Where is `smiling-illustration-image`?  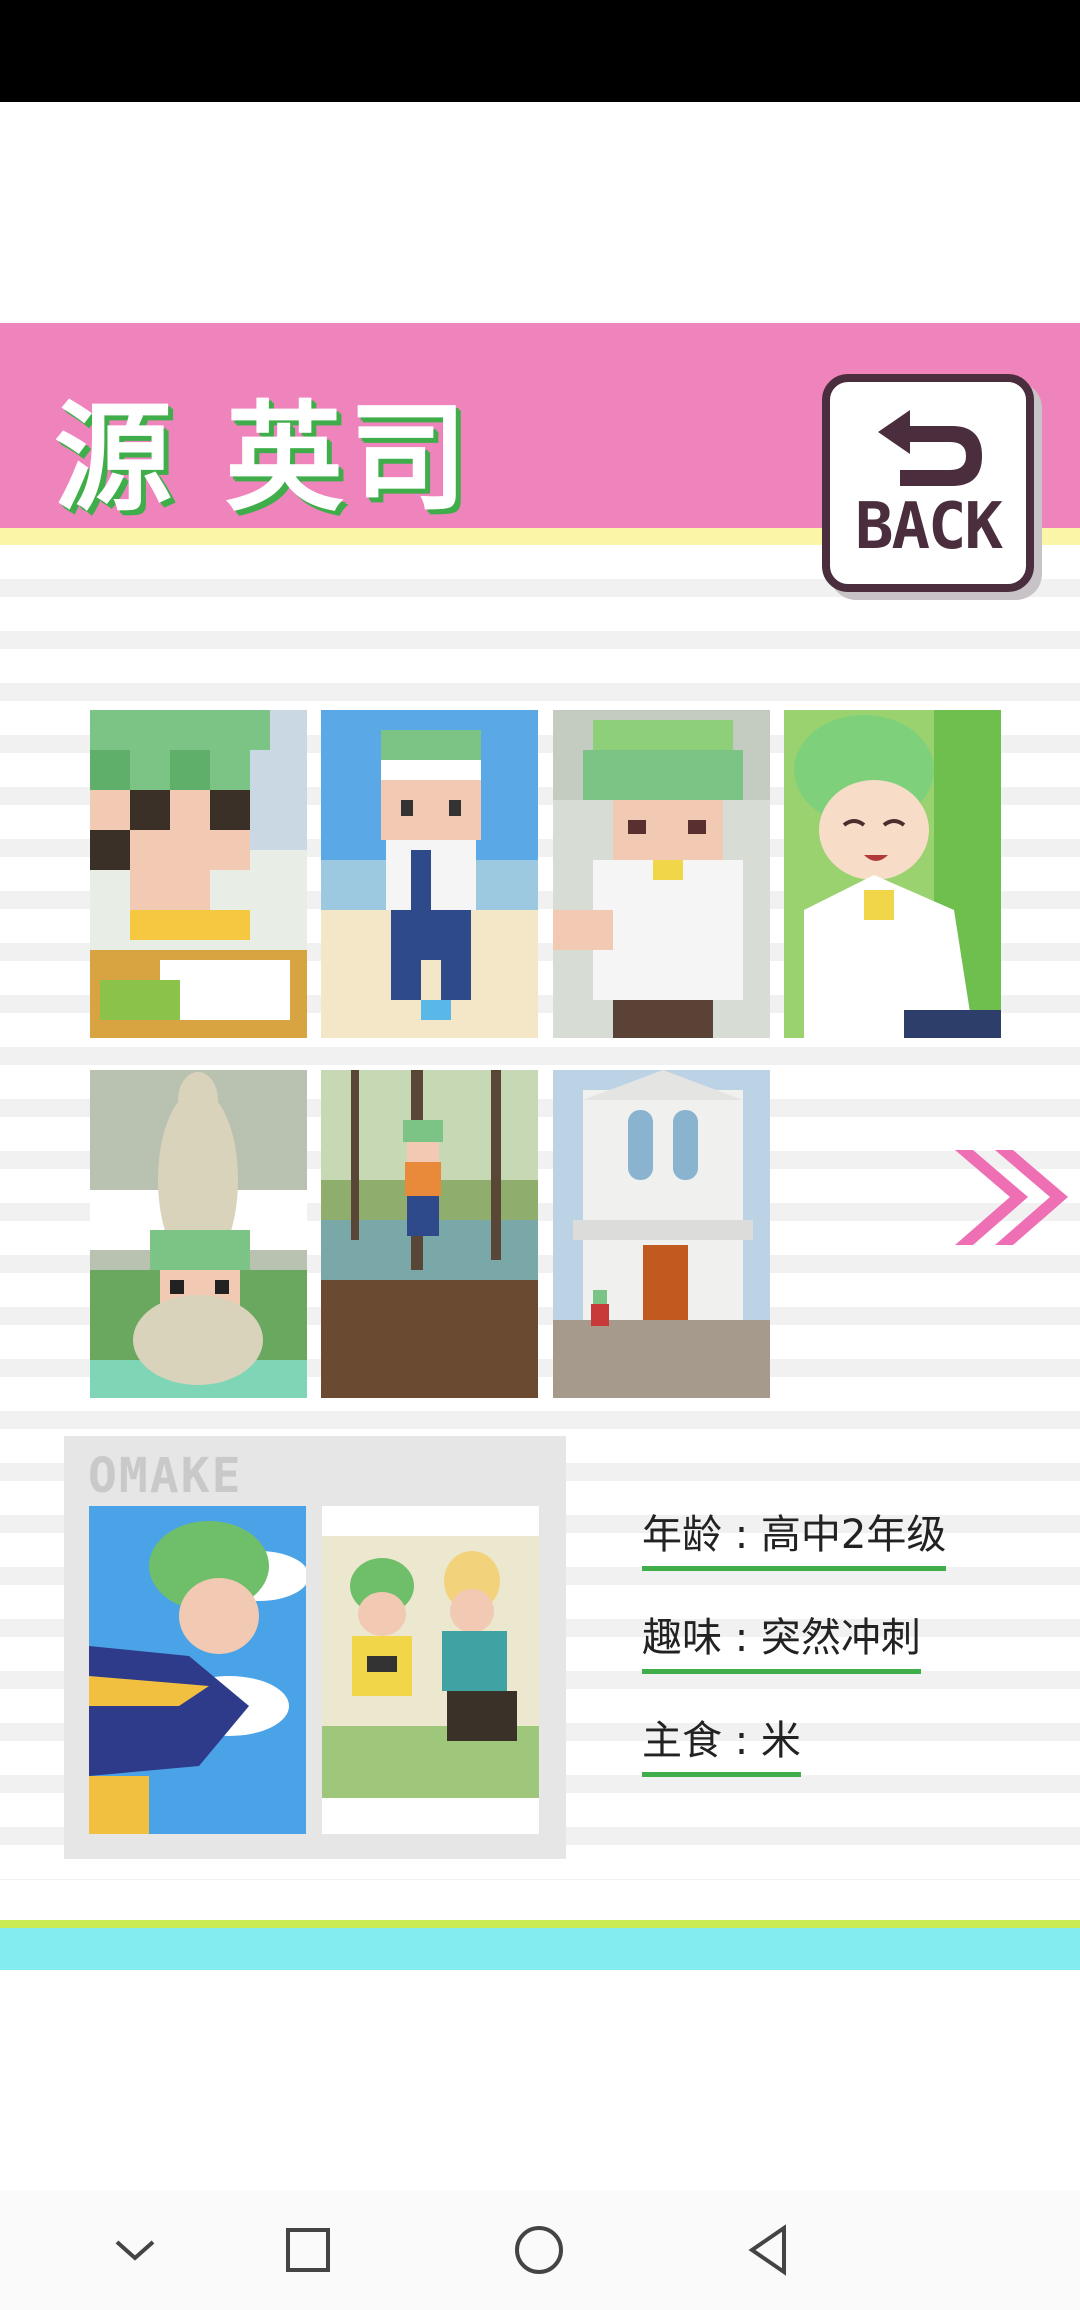 smiling-illustration-image is located at coordinates (892, 874).